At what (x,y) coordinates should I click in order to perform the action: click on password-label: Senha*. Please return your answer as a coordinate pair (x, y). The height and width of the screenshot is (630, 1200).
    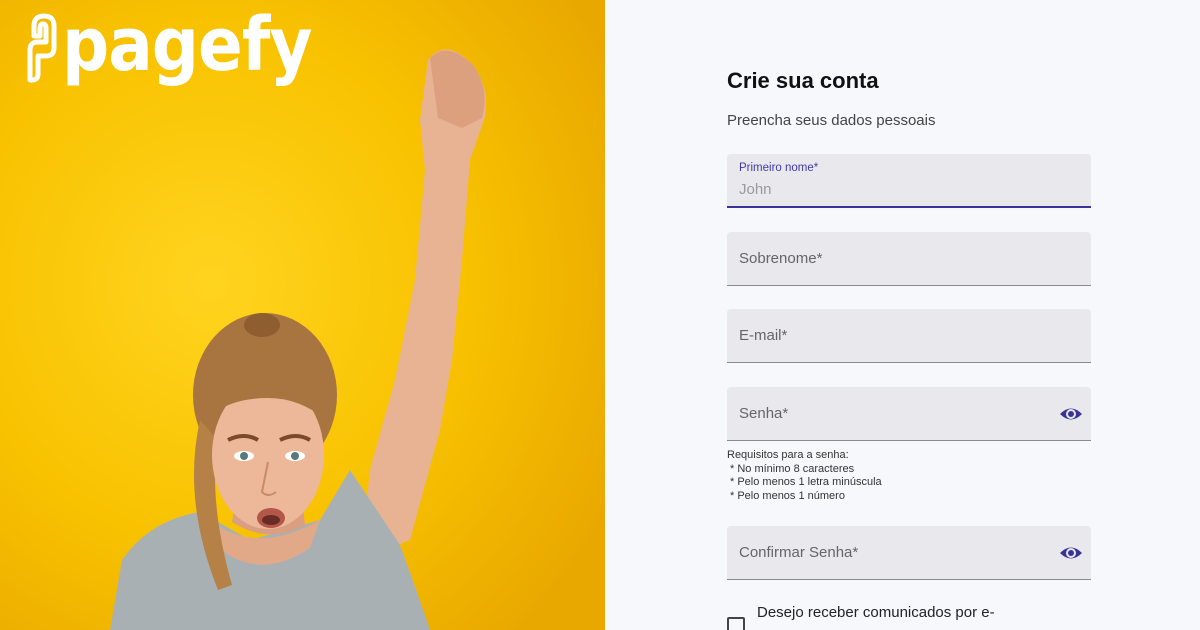
    Looking at the image, I should click on (764, 413).